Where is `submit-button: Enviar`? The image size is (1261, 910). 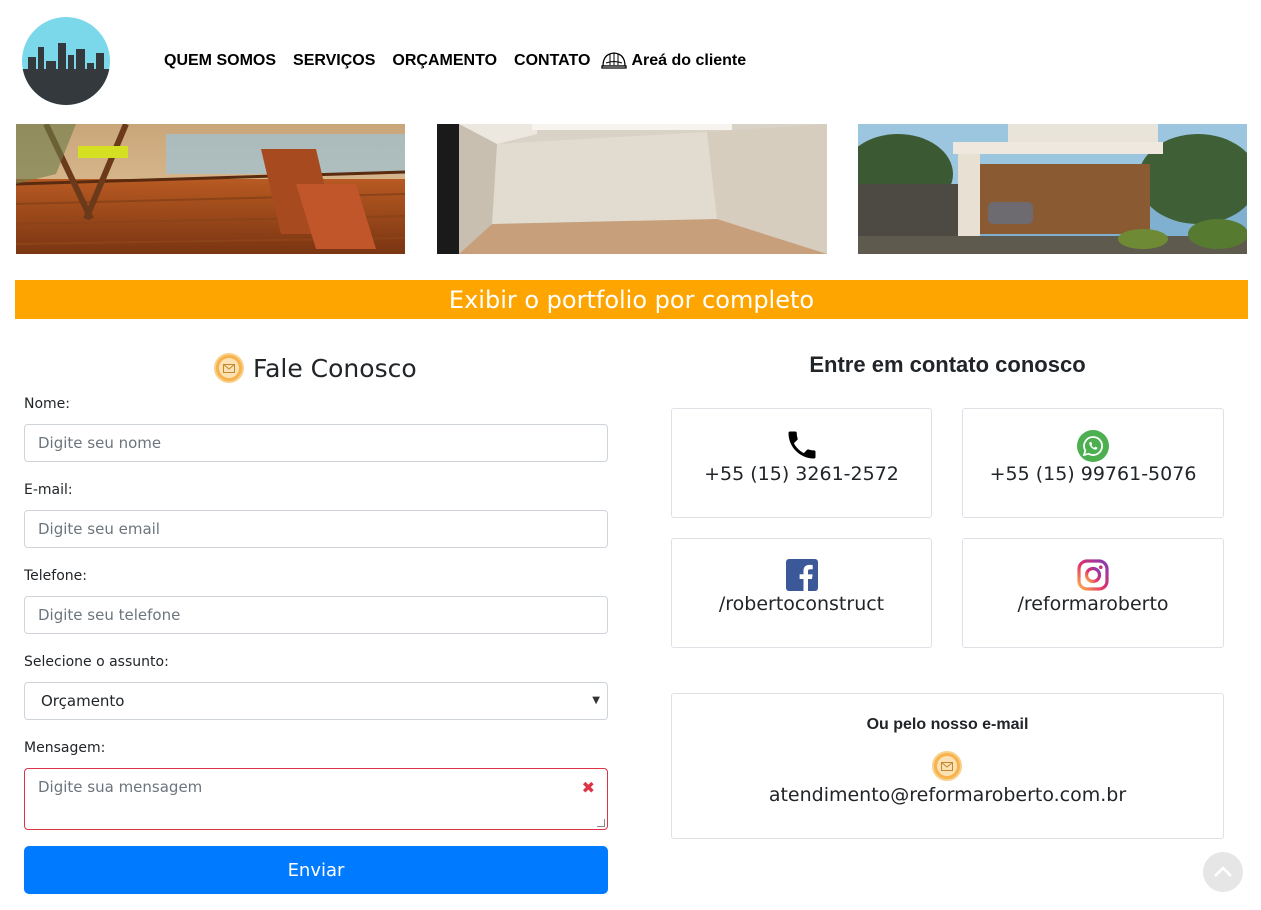 submit-button: Enviar is located at coordinates (316, 870).